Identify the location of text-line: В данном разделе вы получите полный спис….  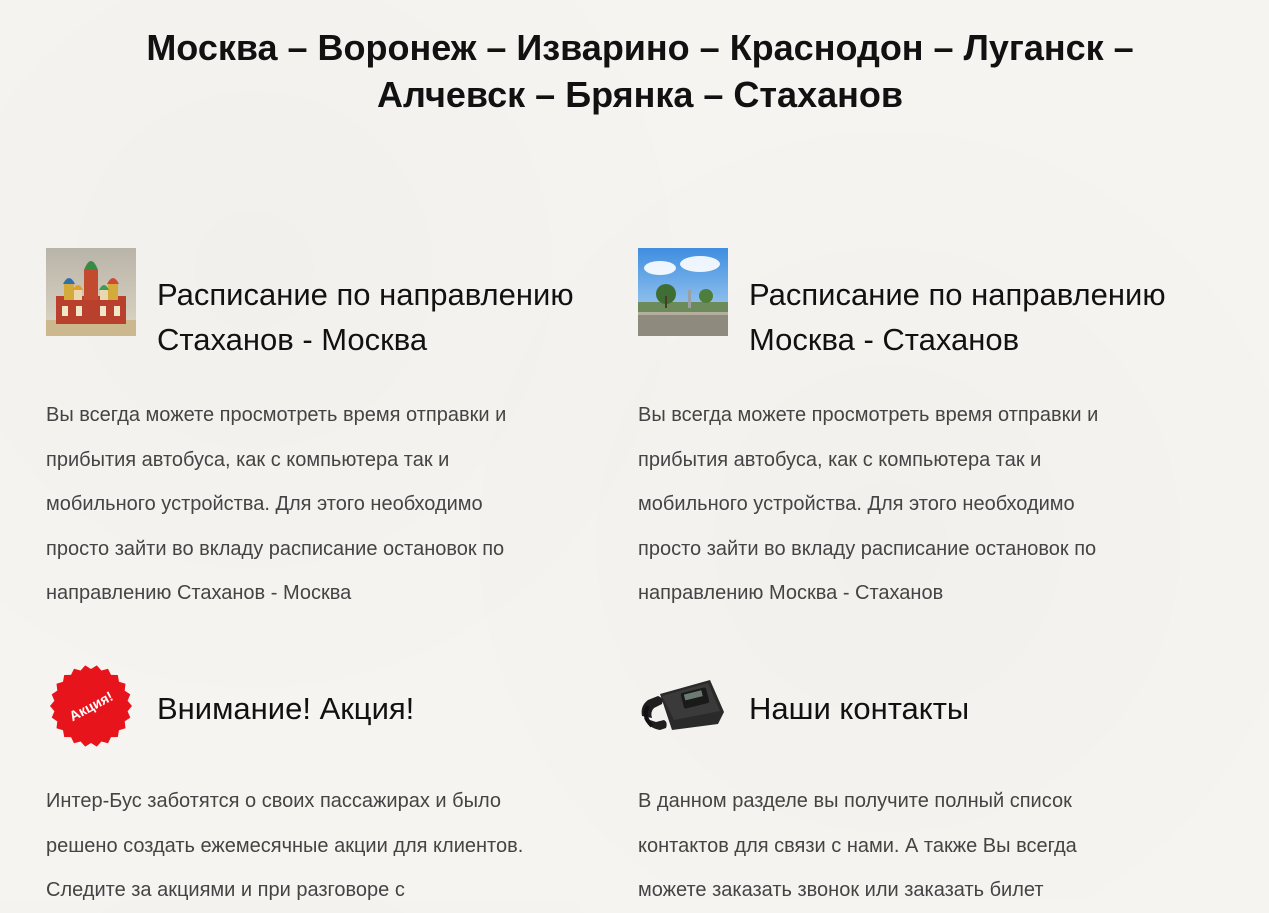
(855, 801).